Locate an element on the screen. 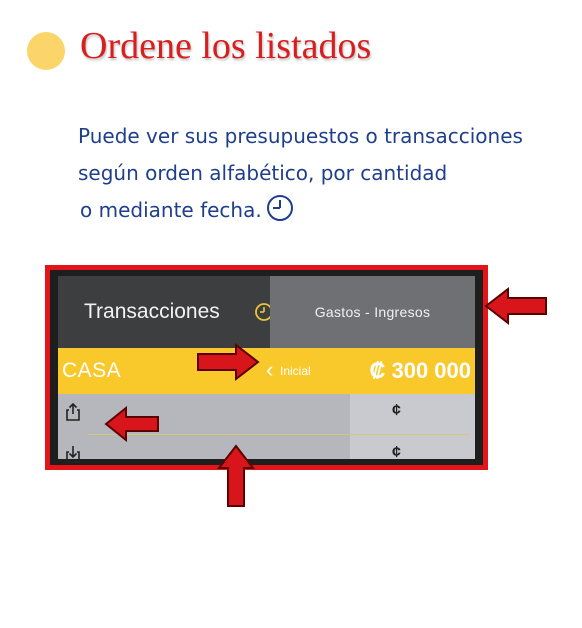 This screenshot has width=582, height=628. share-out-icon is located at coordinates (73, 412).